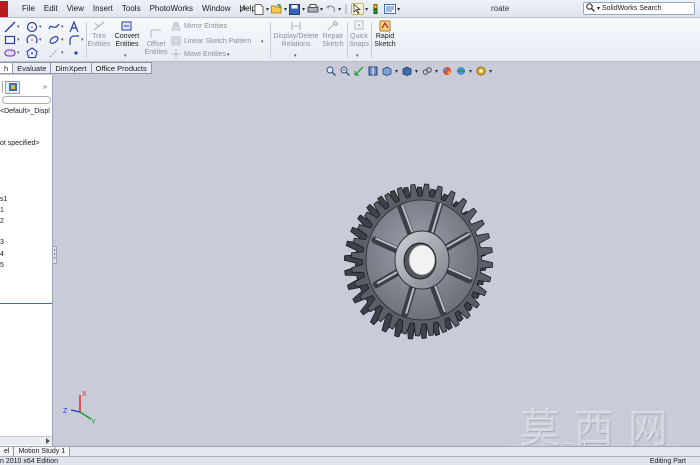  I want to click on apply-scene-icon, so click(460, 71).